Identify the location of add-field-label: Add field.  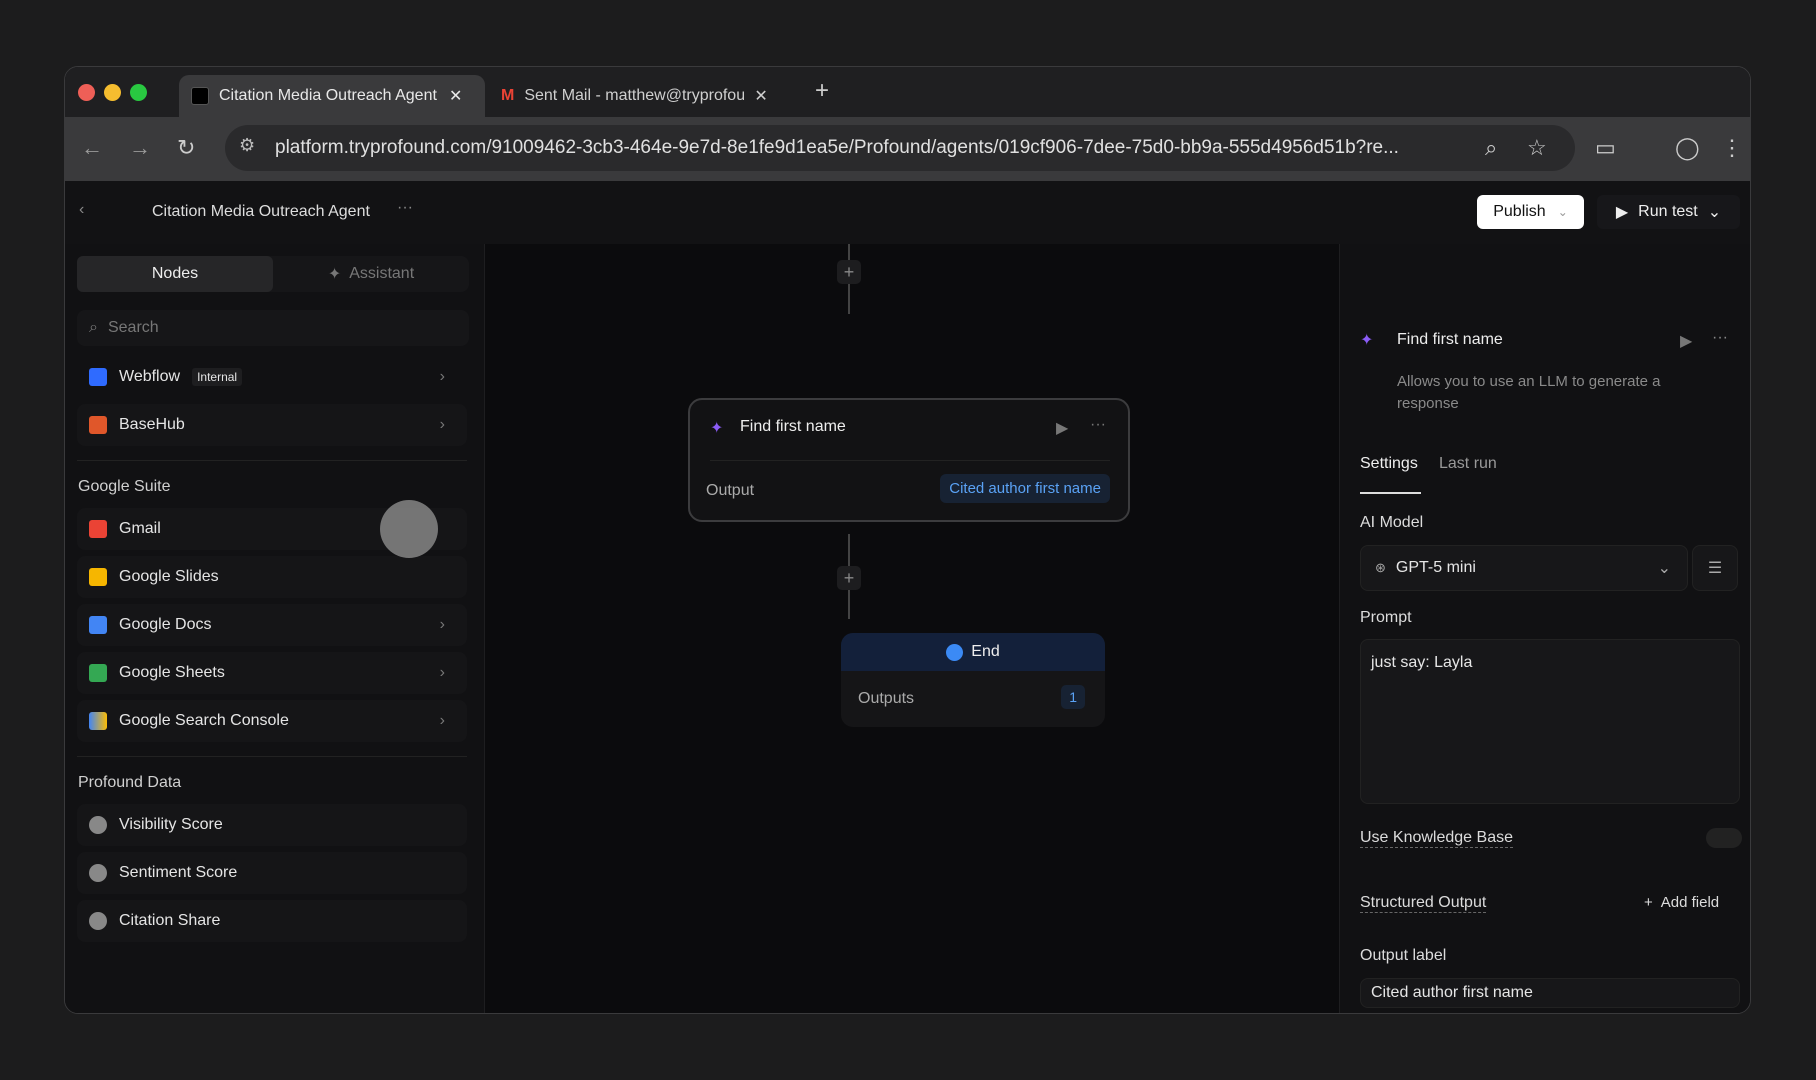
(1690, 902).